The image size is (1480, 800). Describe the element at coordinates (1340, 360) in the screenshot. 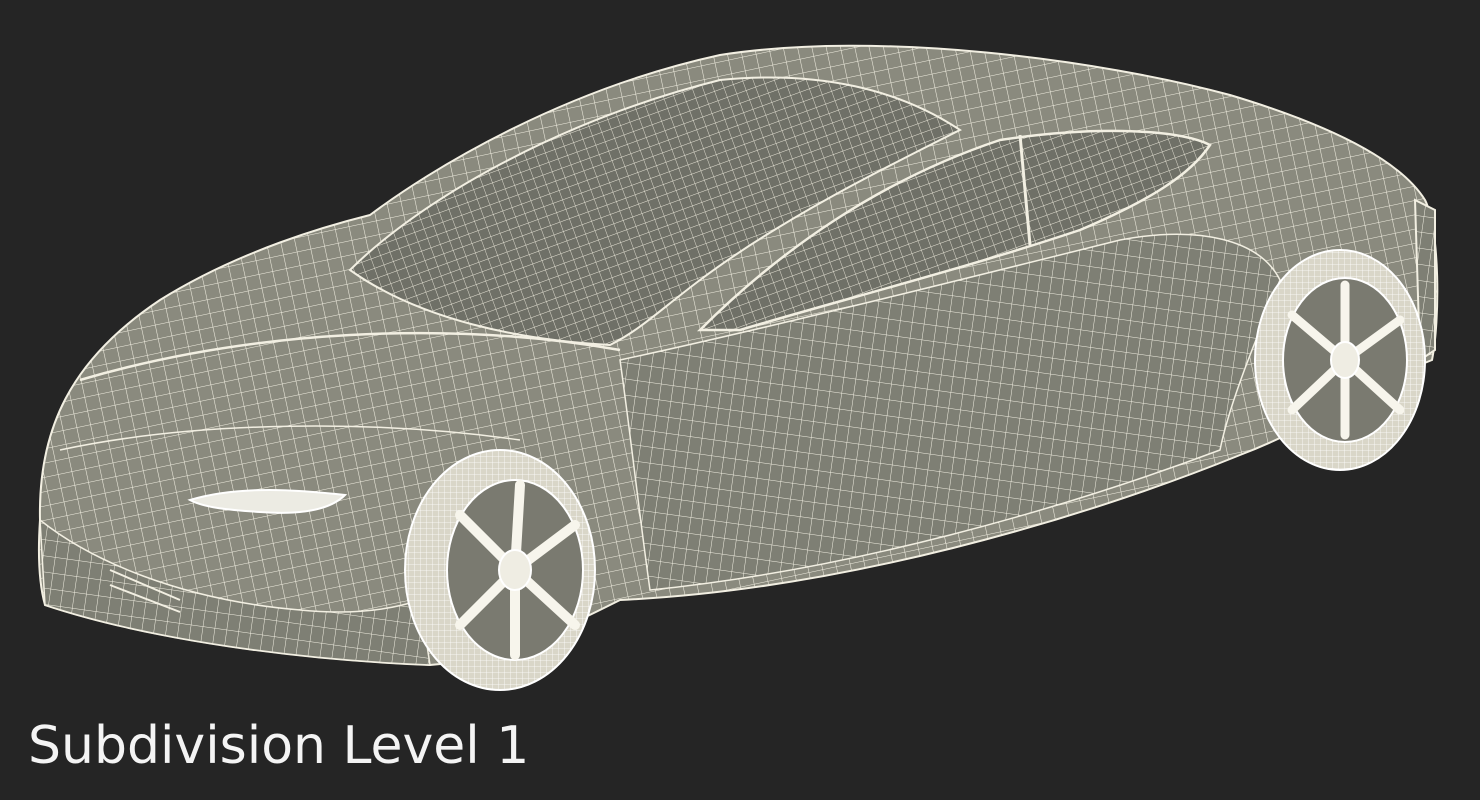

I see `rear-wheel` at that location.